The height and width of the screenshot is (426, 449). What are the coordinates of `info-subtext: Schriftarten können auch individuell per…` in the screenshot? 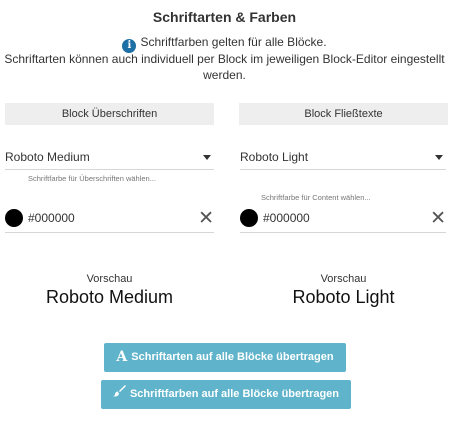 It's located at (224, 67).